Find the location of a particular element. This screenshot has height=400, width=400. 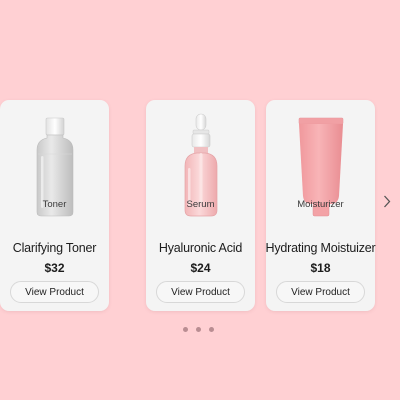

product-category: Moisturizer is located at coordinates (320, 204).